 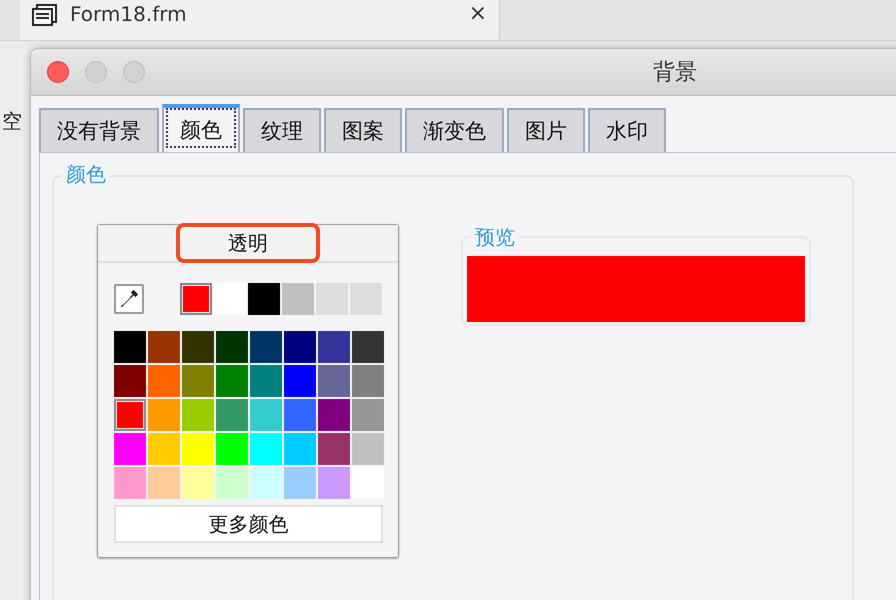 I want to click on tab: 纹理, so click(x=282, y=130).